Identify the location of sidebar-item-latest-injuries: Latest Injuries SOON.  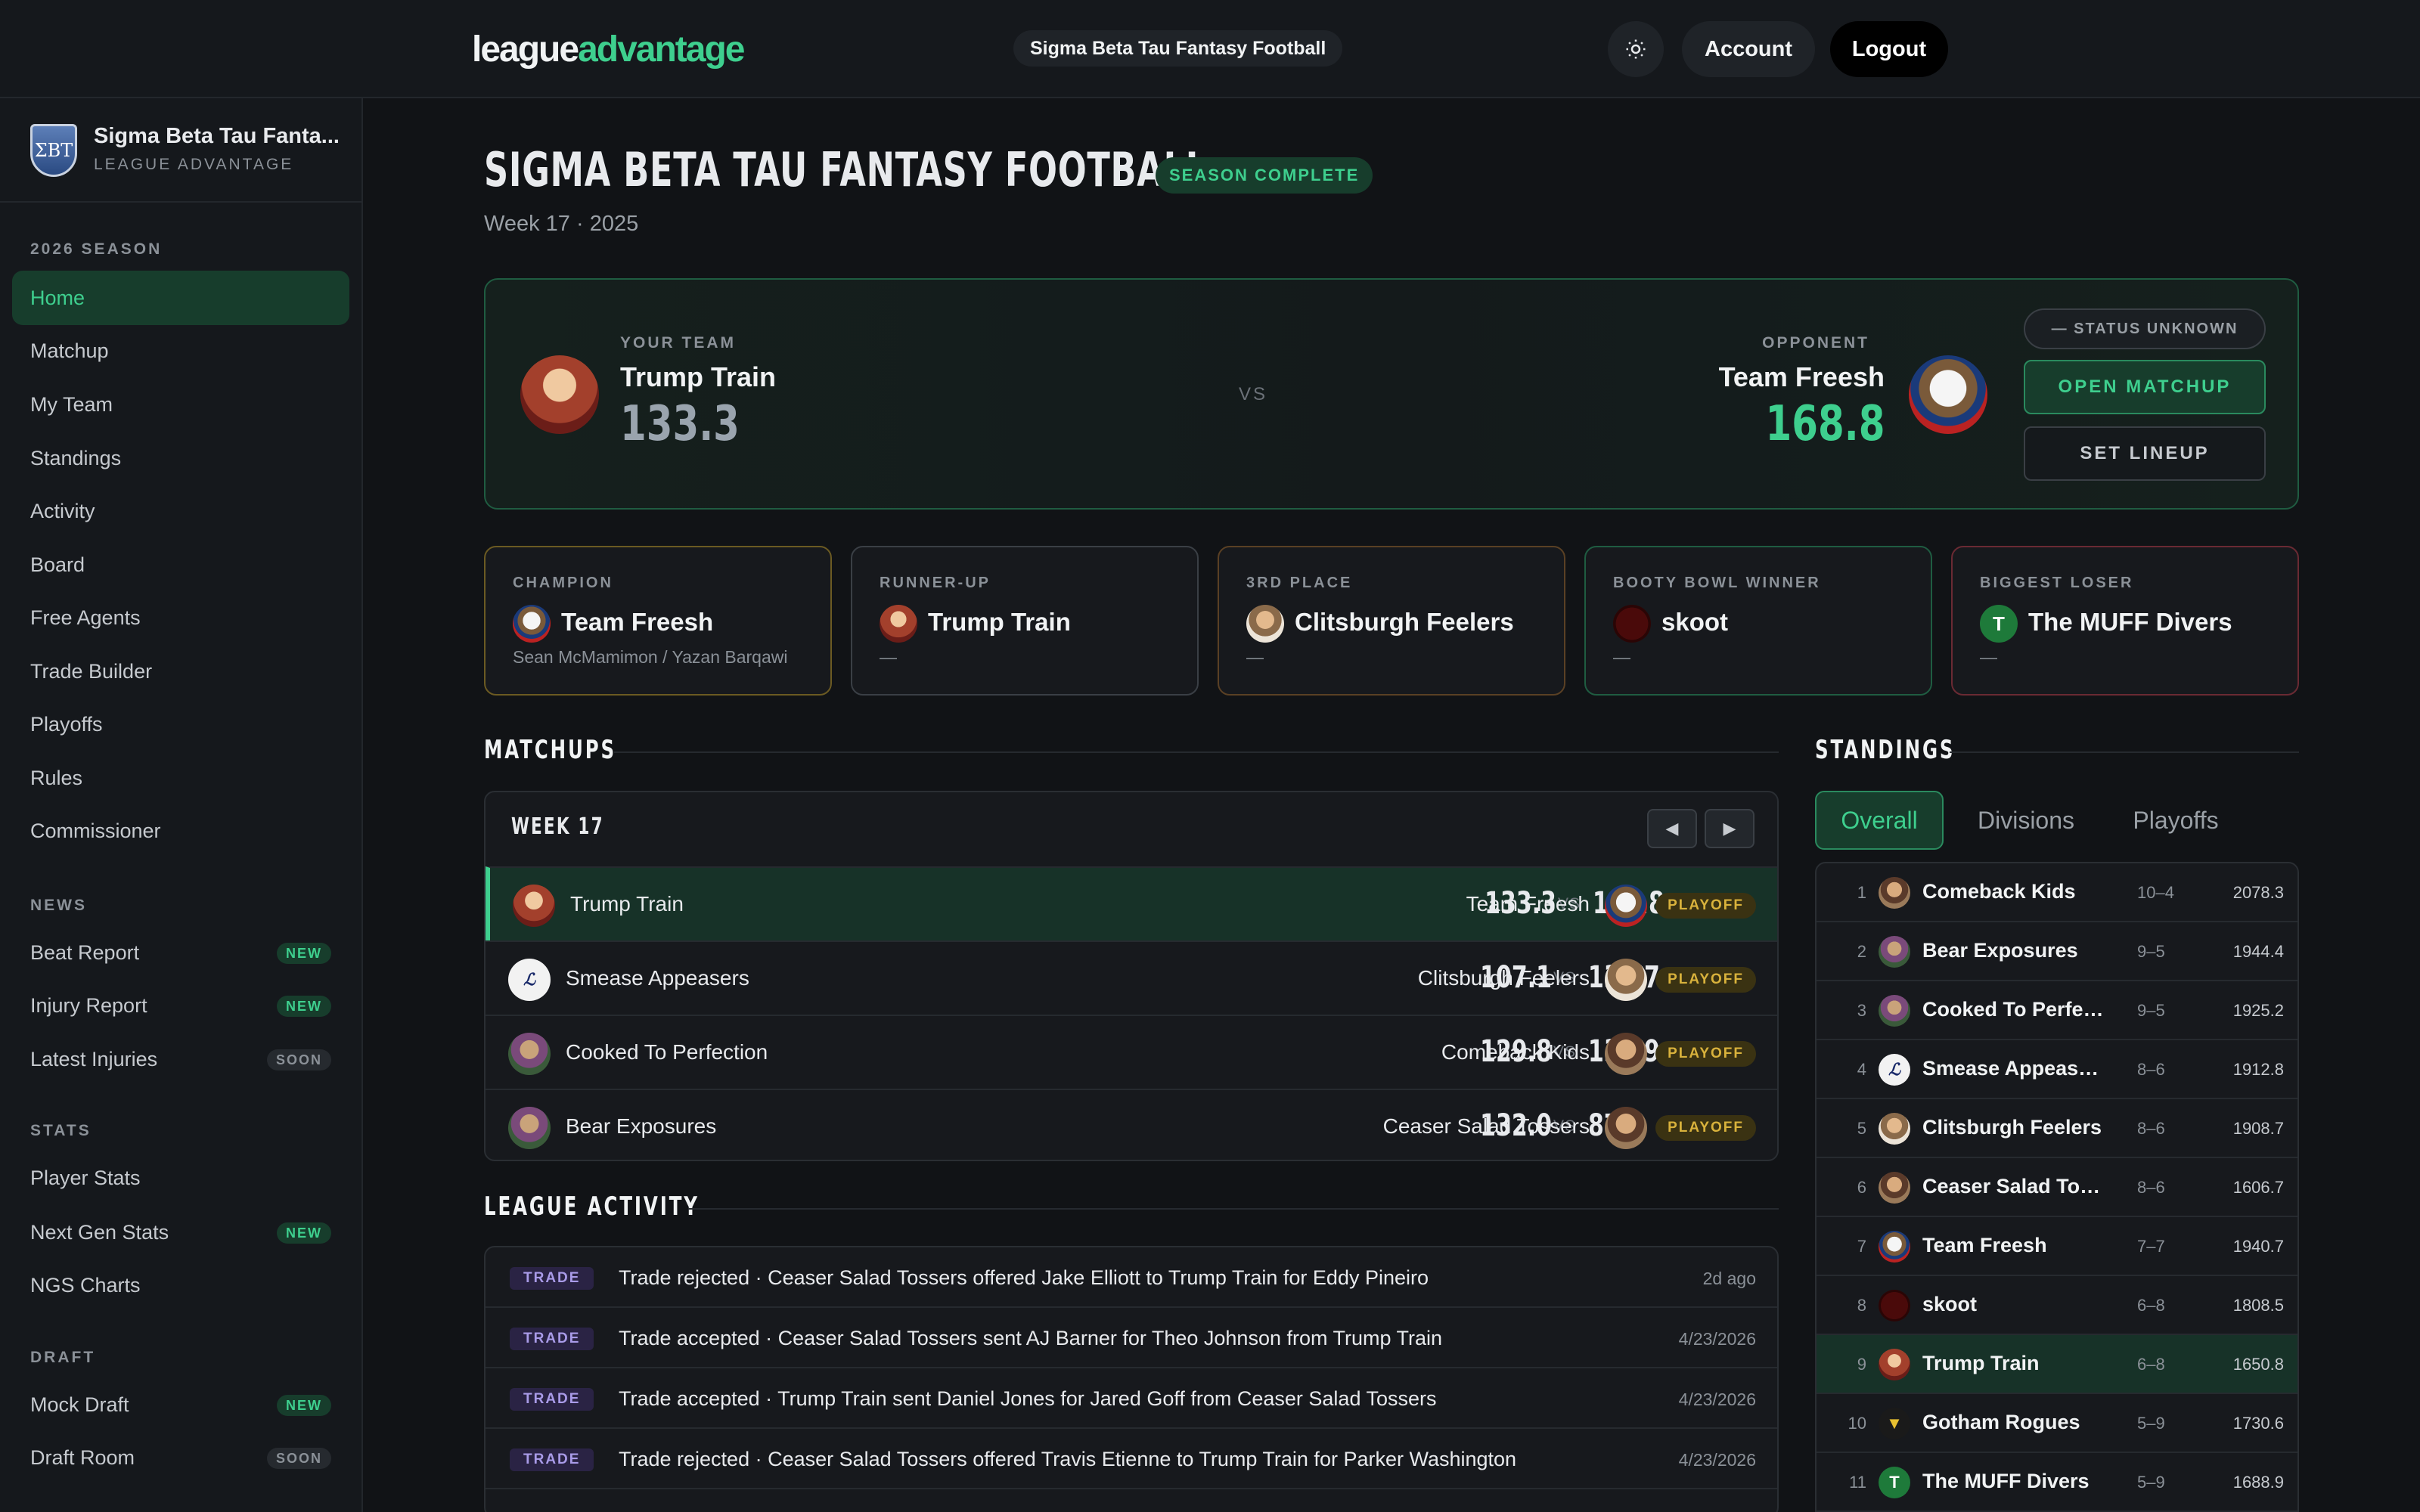
(180, 1059).